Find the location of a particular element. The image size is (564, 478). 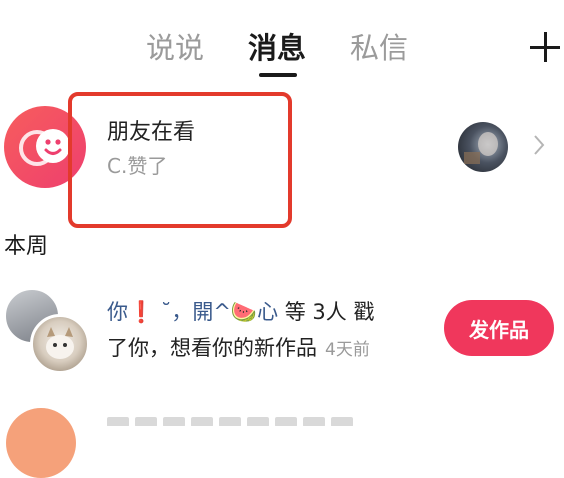

notification-text: 你❗ ˘，開^🍉心 等 3人 戳 is located at coordinates (240, 311).